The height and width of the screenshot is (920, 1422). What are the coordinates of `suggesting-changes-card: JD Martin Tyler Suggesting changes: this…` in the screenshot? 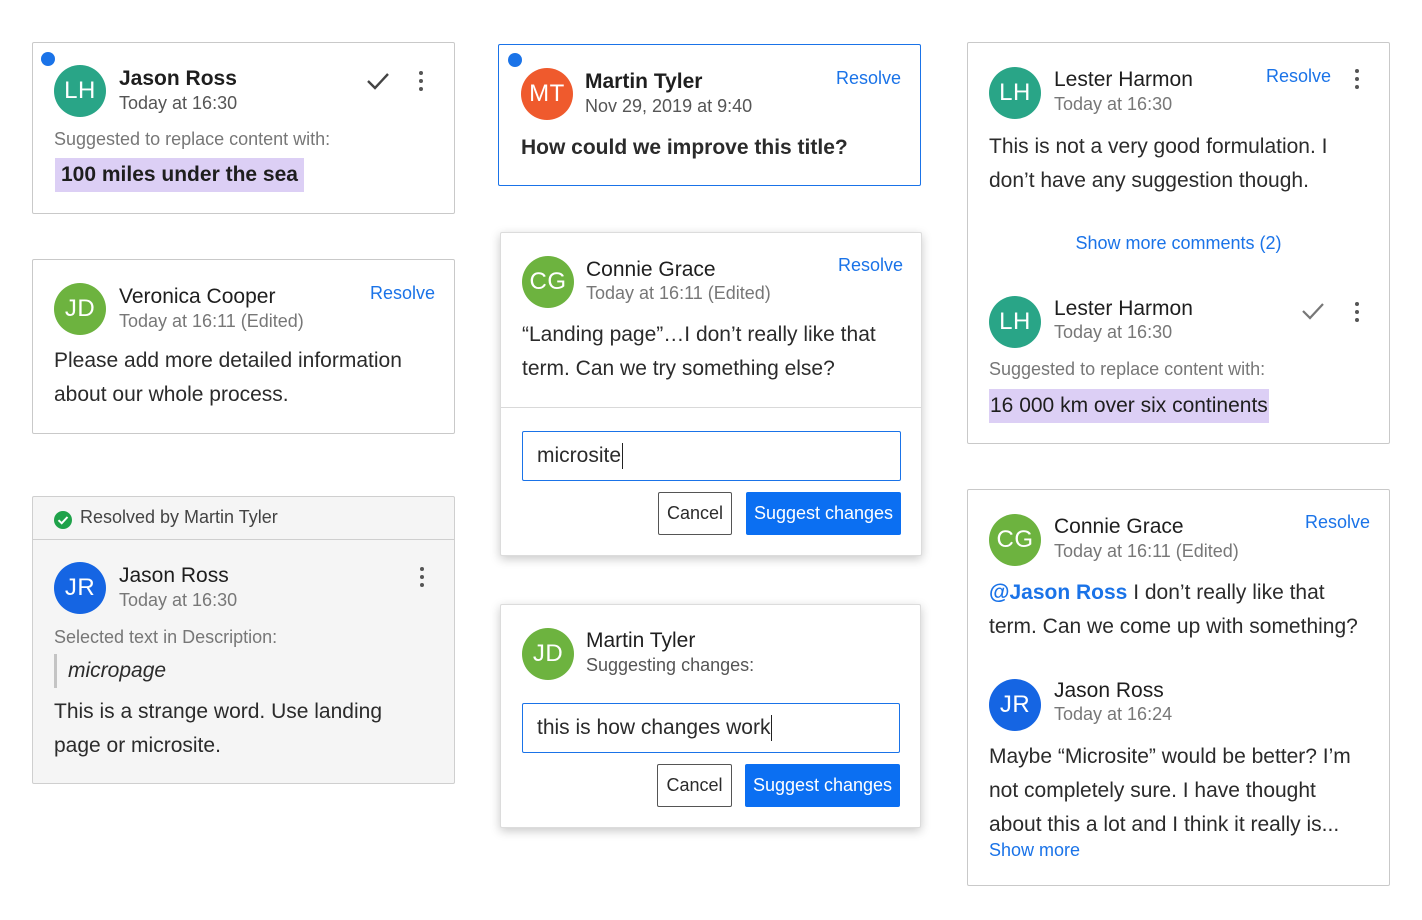 It's located at (710, 716).